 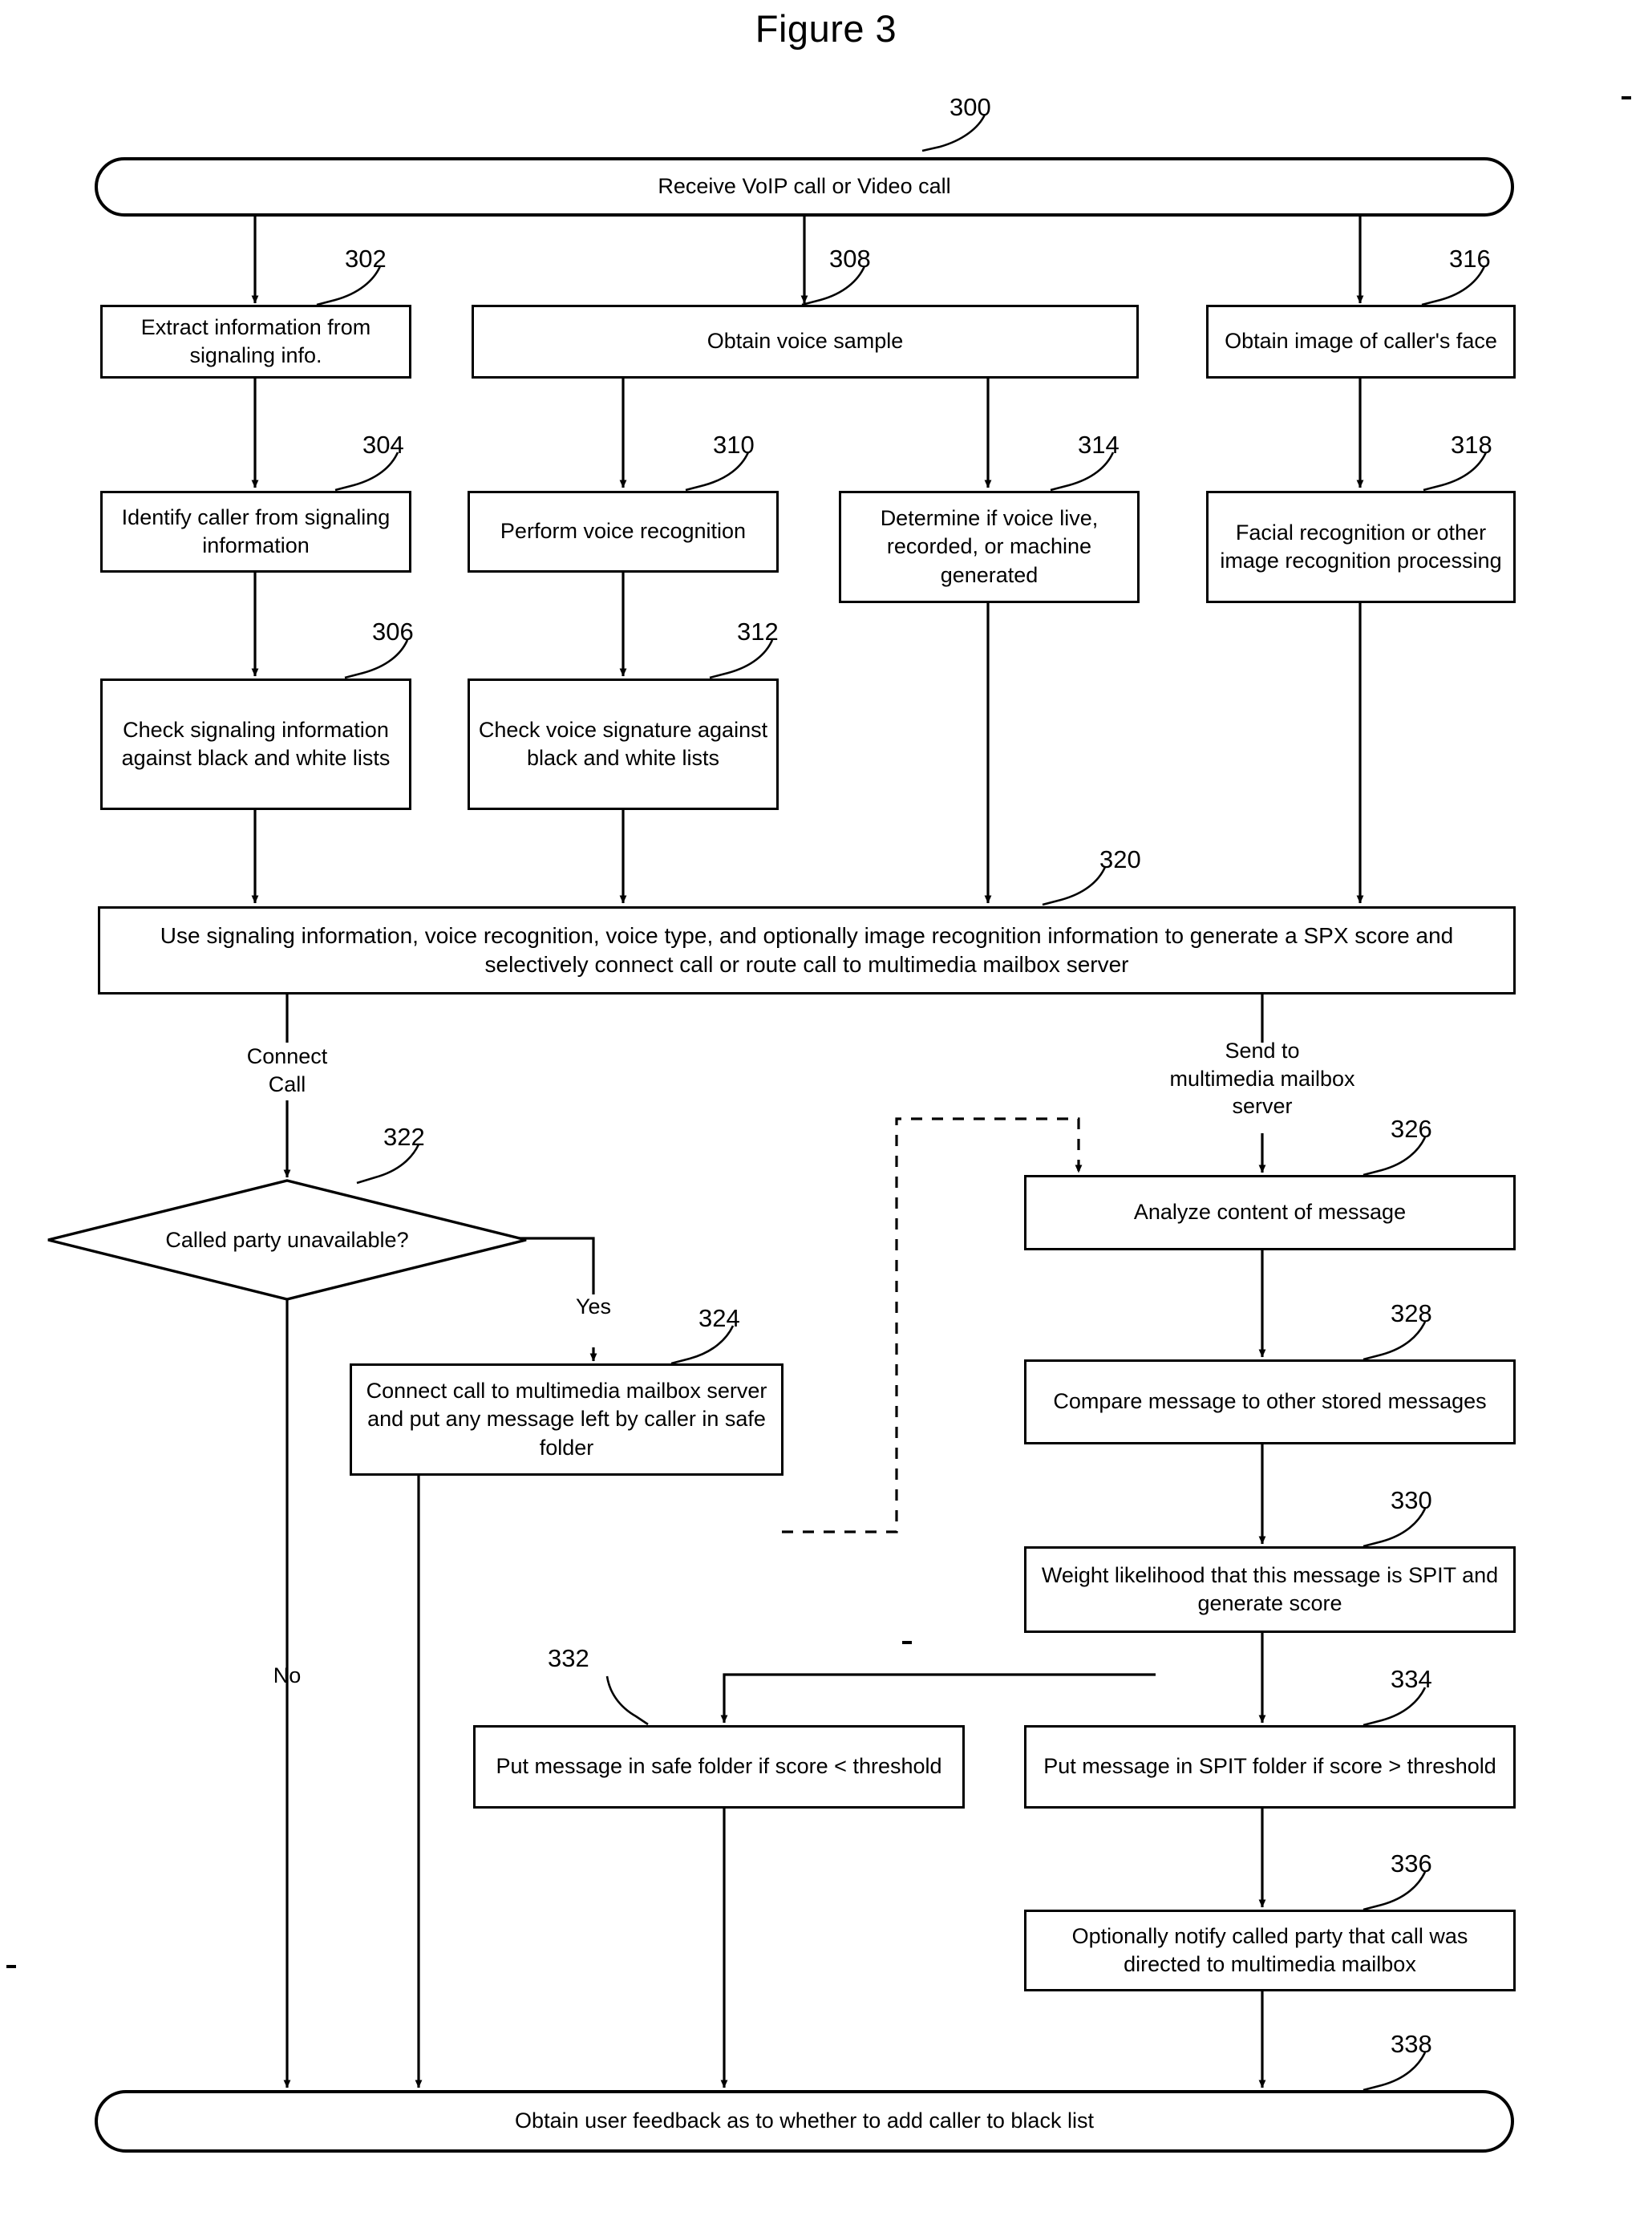 What do you see at coordinates (1120, 859) in the screenshot?
I see `ref-number-320: 320` at bounding box center [1120, 859].